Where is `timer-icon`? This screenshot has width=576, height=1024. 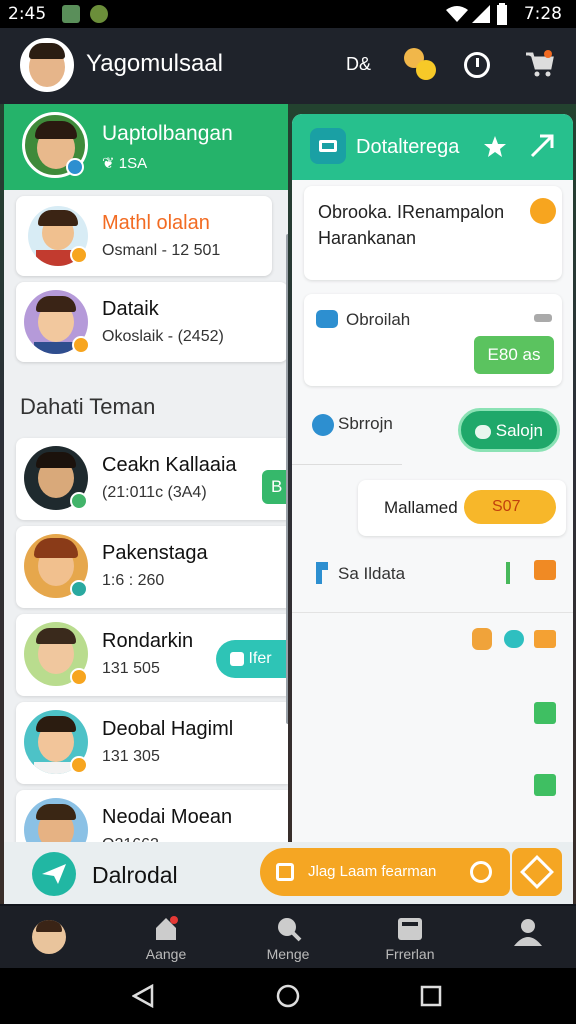
timer-icon is located at coordinates (477, 65).